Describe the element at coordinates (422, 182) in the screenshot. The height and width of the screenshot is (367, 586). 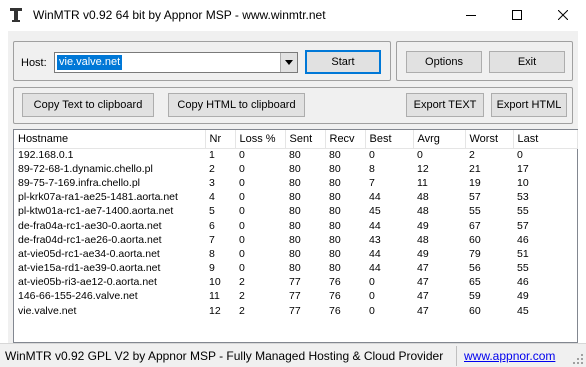
I see `table-cell: 11` at that location.